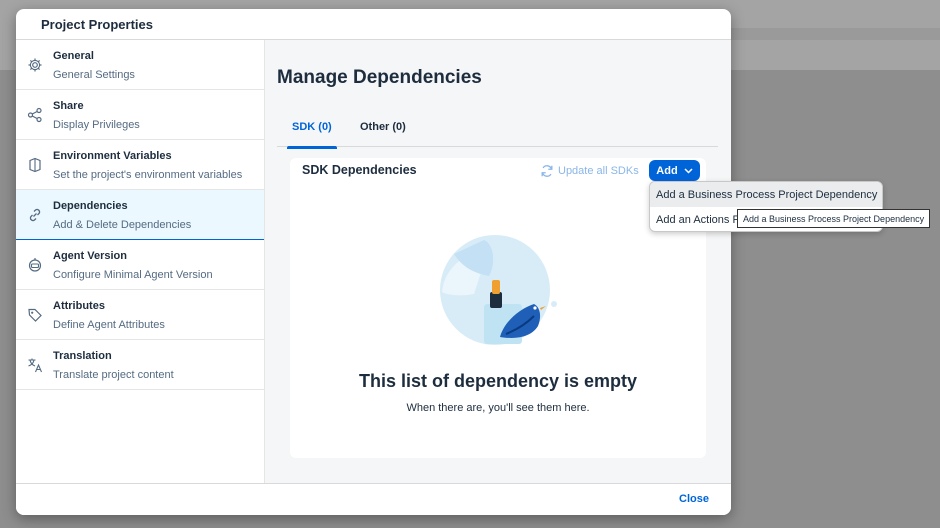  What do you see at coordinates (140, 315) in the screenshot?
I see `sidebar-item-attributes: Attributes Define Agent Attributes` at bounding box center [140, 315].